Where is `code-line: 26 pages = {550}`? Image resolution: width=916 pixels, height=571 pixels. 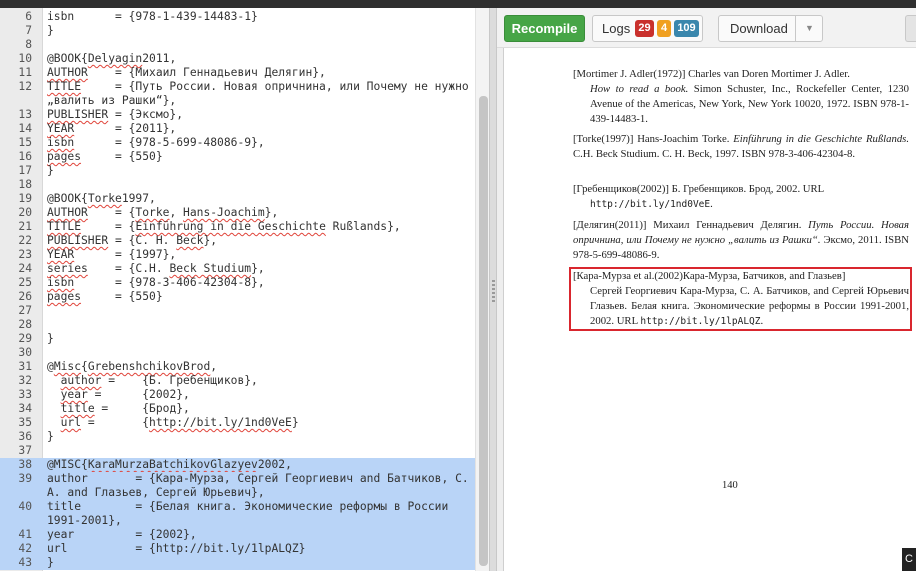
code-line: 26 pages = {550} is located at coordinates (237, 297).